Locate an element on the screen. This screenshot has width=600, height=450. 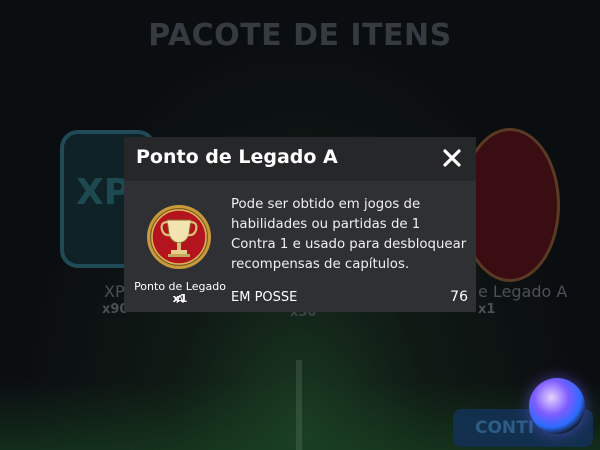
pack-title: PACOTE DE ITENS is located at coordinates (300, 35).